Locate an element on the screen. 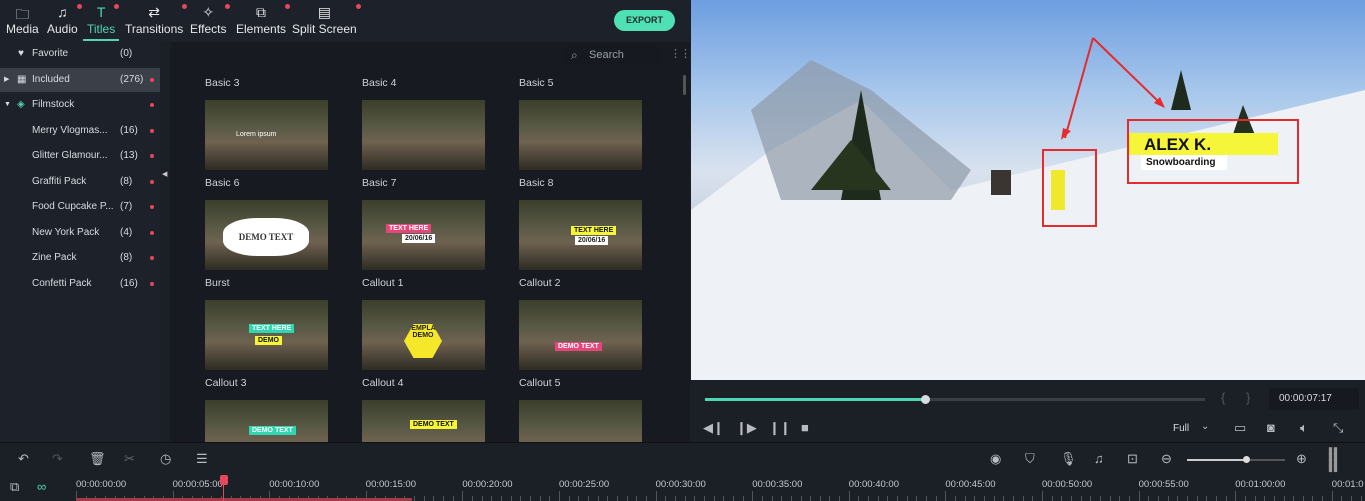 The image size is (1365, 501). title-label: Basic 6 is located at coordinates (222, 183).